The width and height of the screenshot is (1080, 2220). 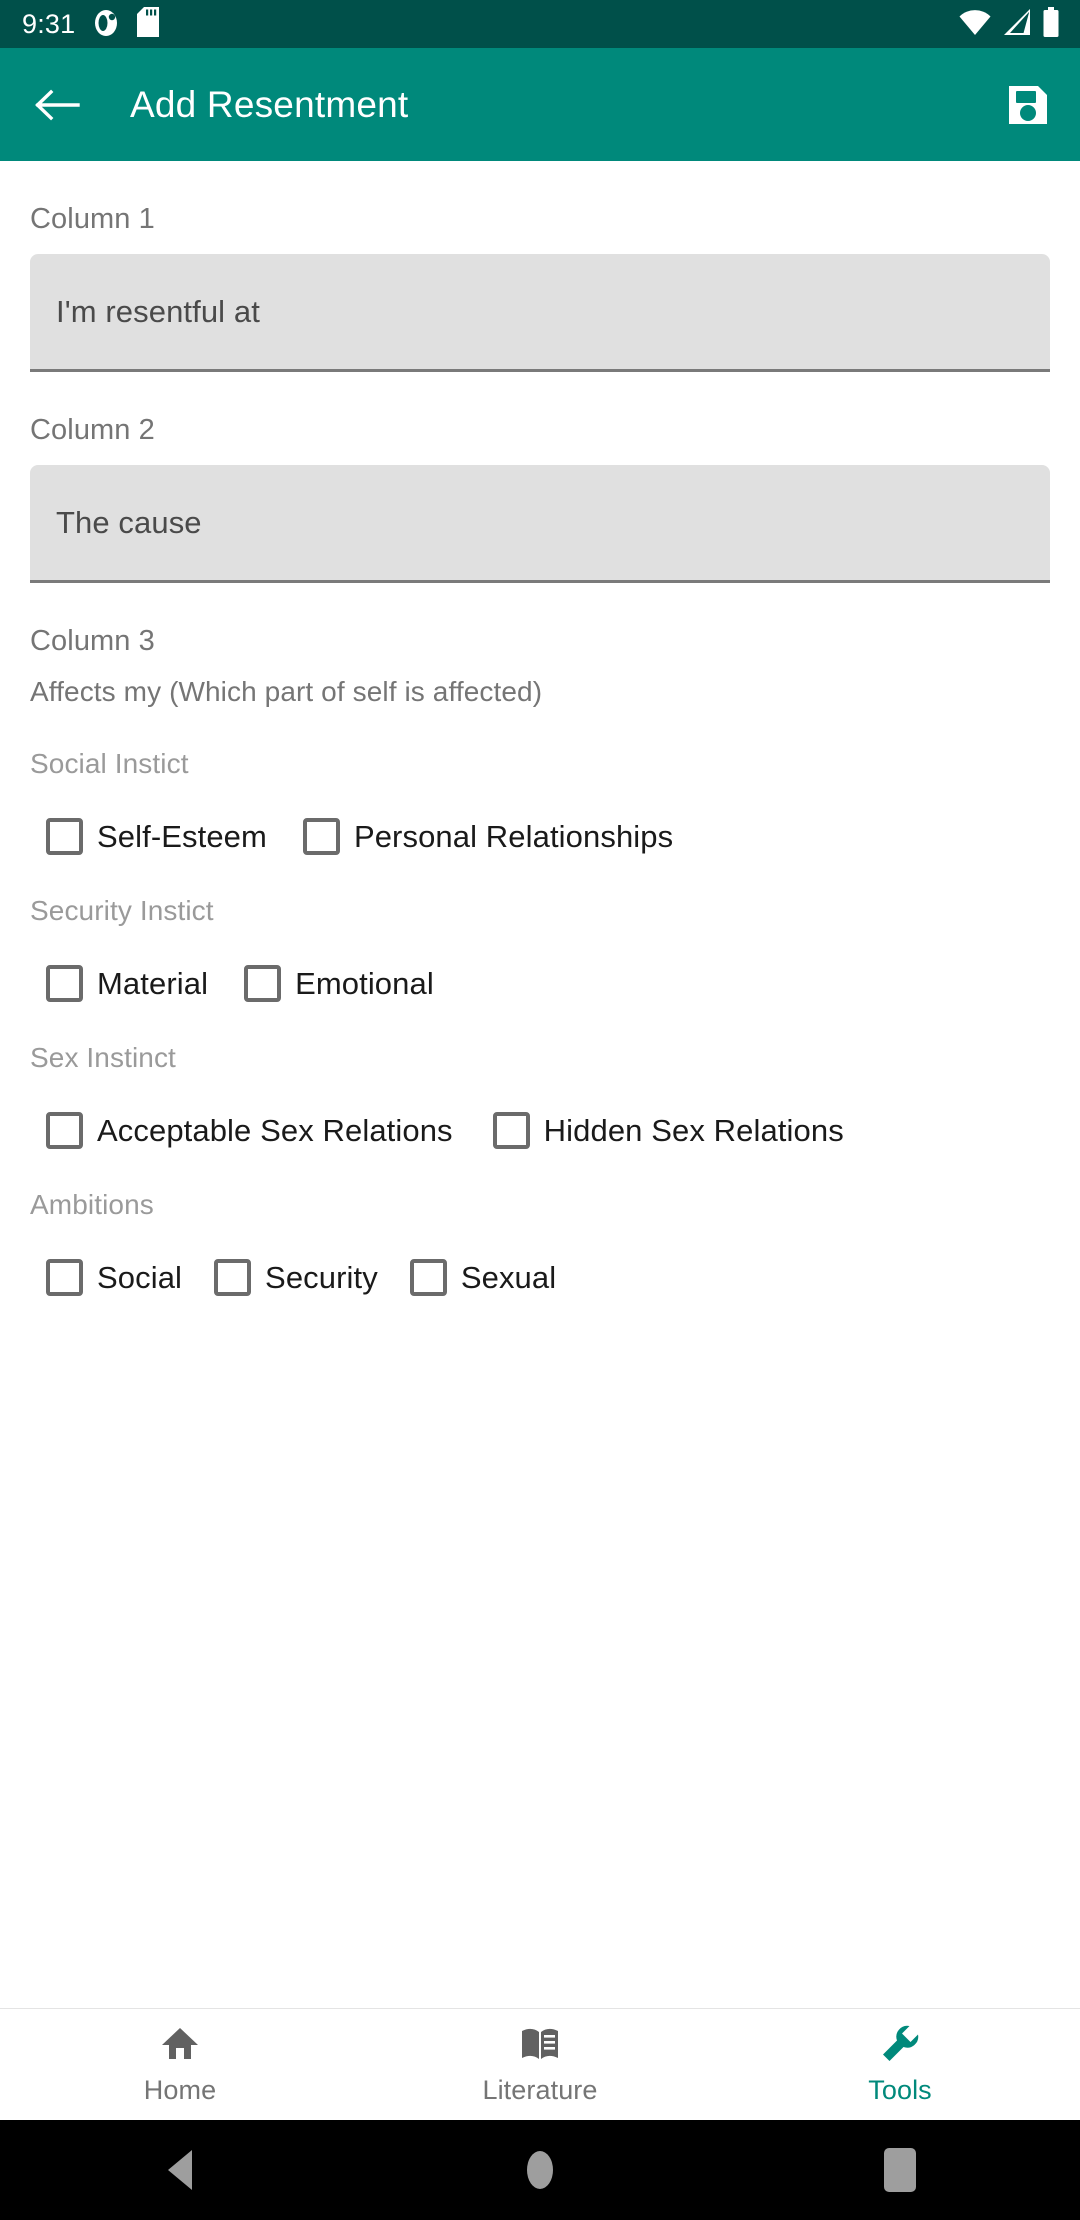 I want to click on column2-placeholder: The cause, so click(x=129, y=522).